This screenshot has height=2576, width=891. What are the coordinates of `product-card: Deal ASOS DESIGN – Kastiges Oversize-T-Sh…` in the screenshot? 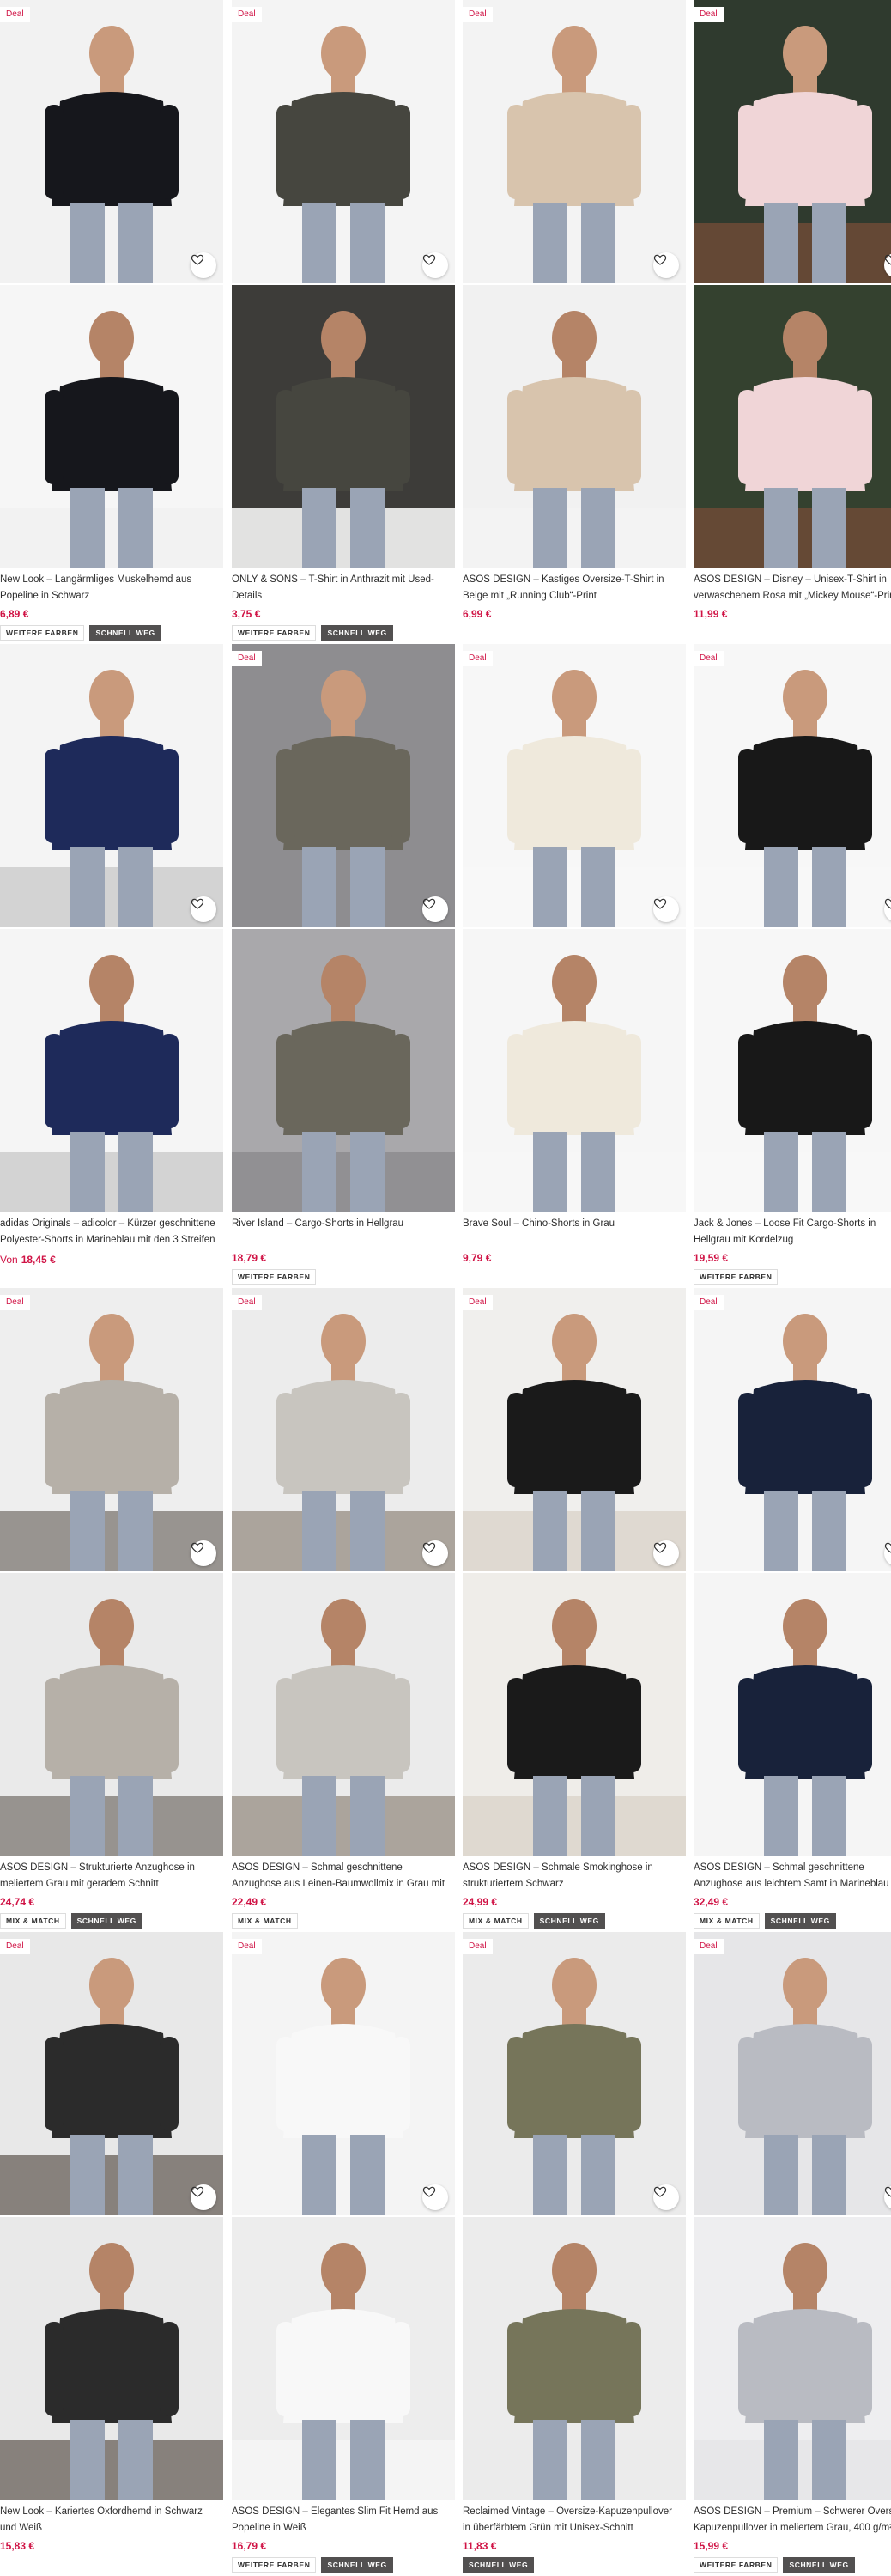 It's located at (575, 322).